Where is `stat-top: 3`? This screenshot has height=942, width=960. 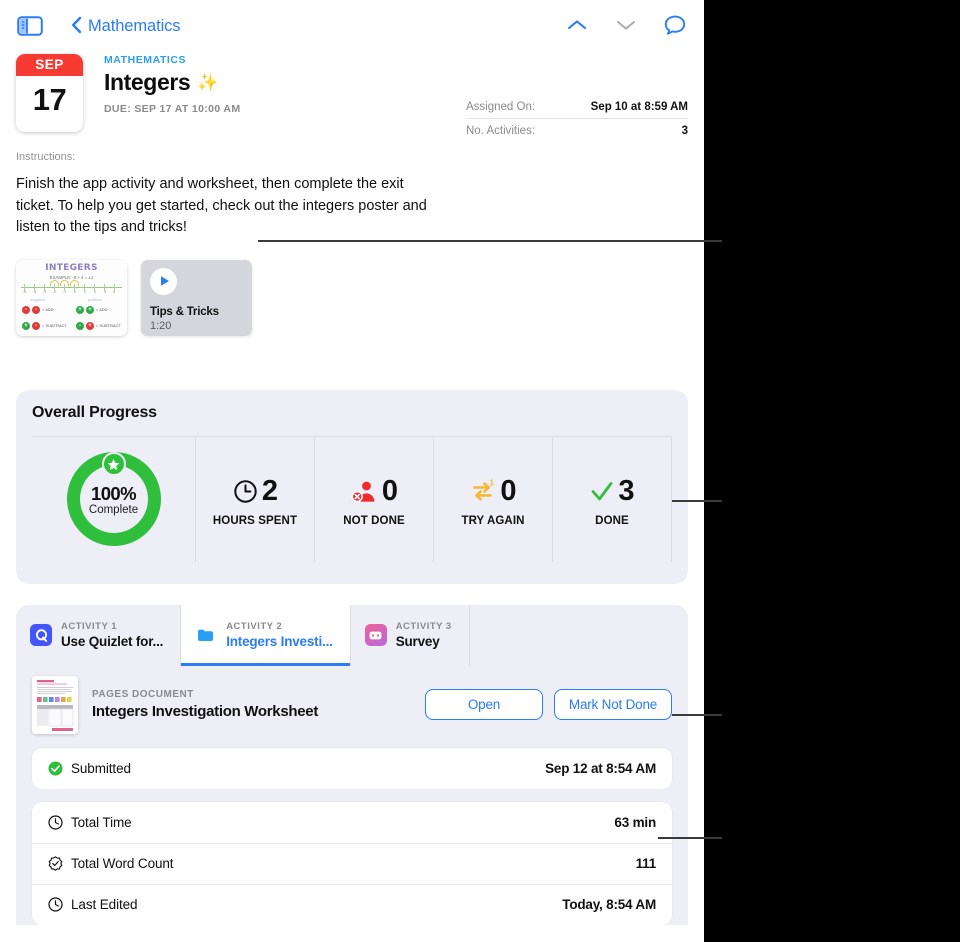 stat-top: 3 is located at coordinates (612, 491).